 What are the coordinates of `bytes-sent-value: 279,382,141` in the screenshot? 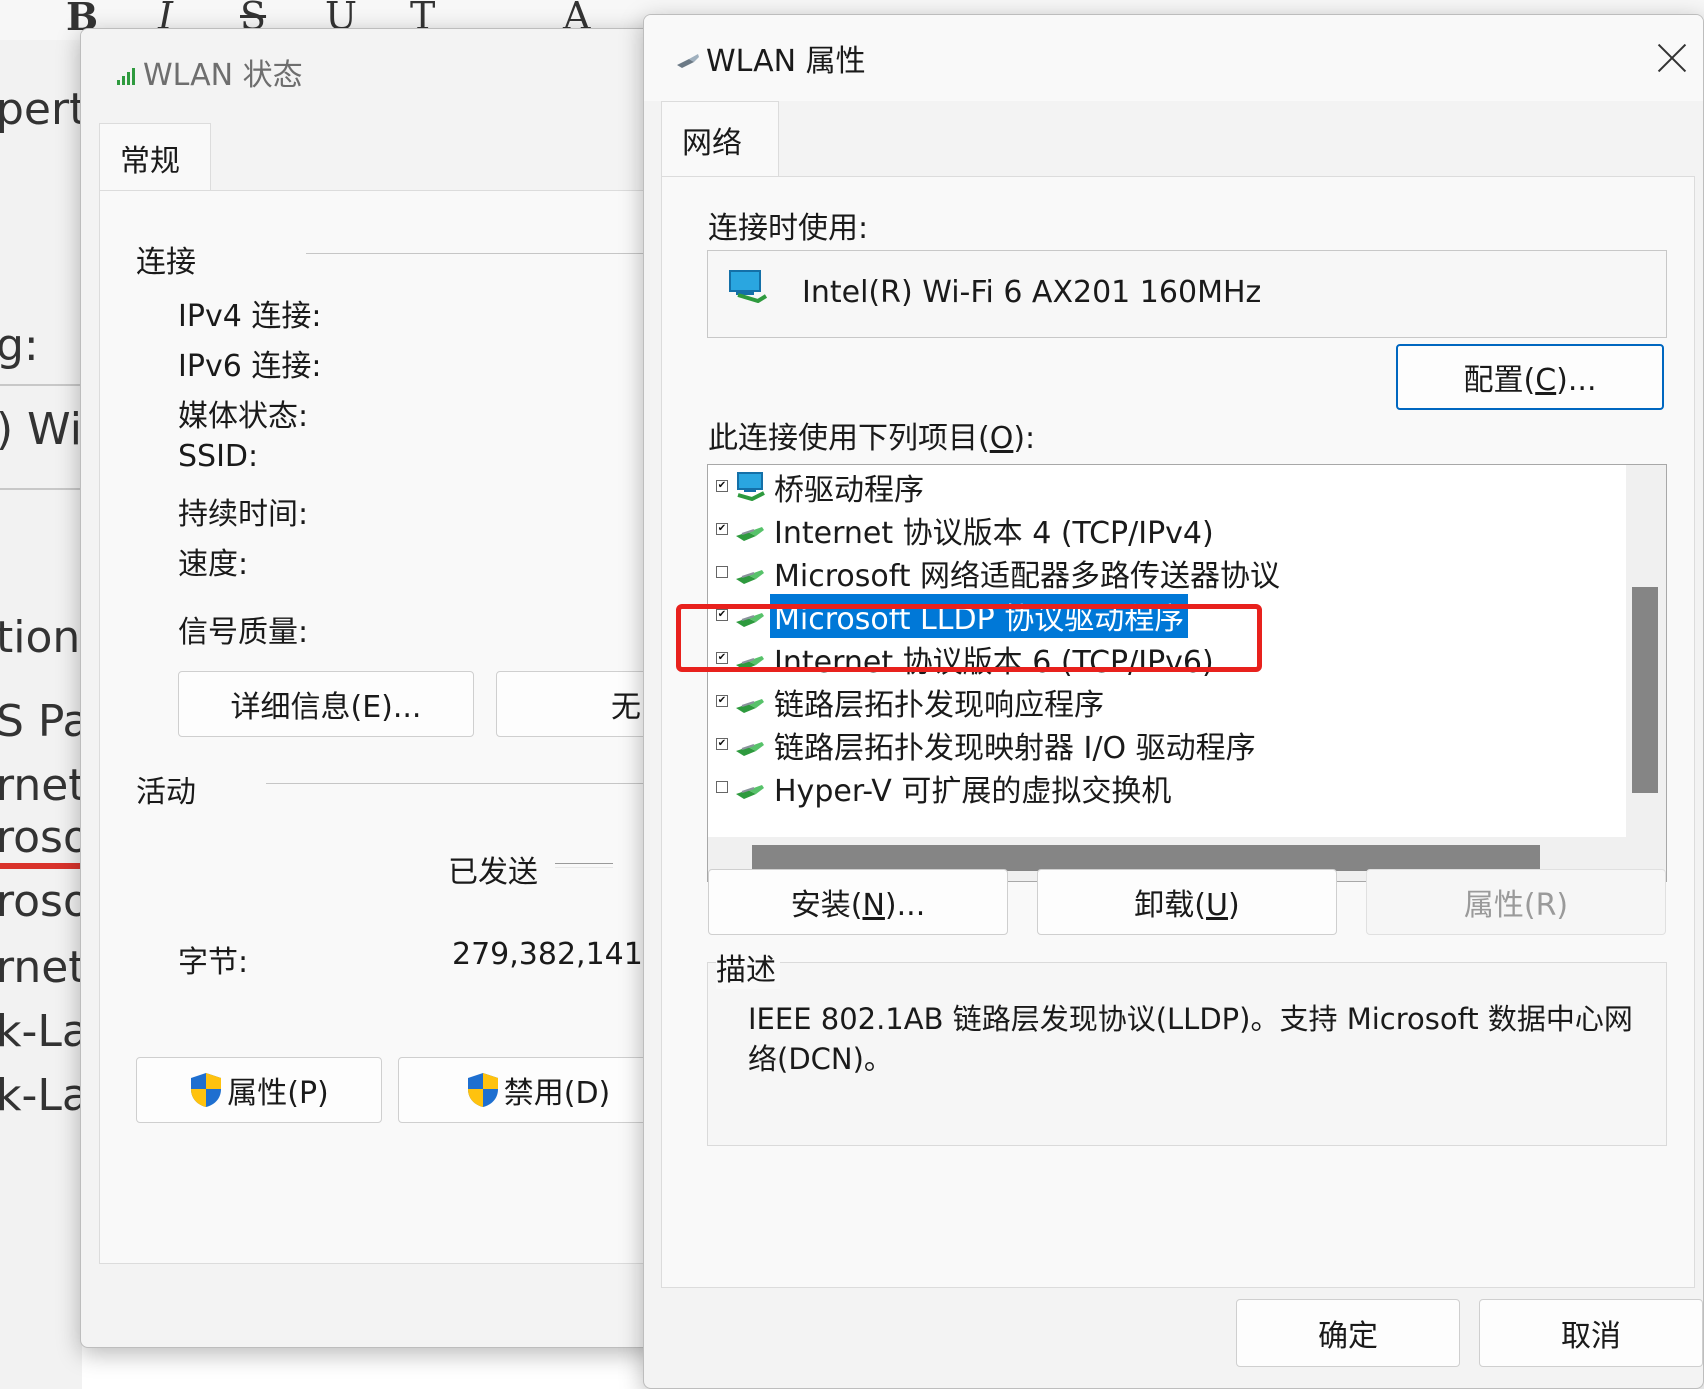 It's located at (547, 954).